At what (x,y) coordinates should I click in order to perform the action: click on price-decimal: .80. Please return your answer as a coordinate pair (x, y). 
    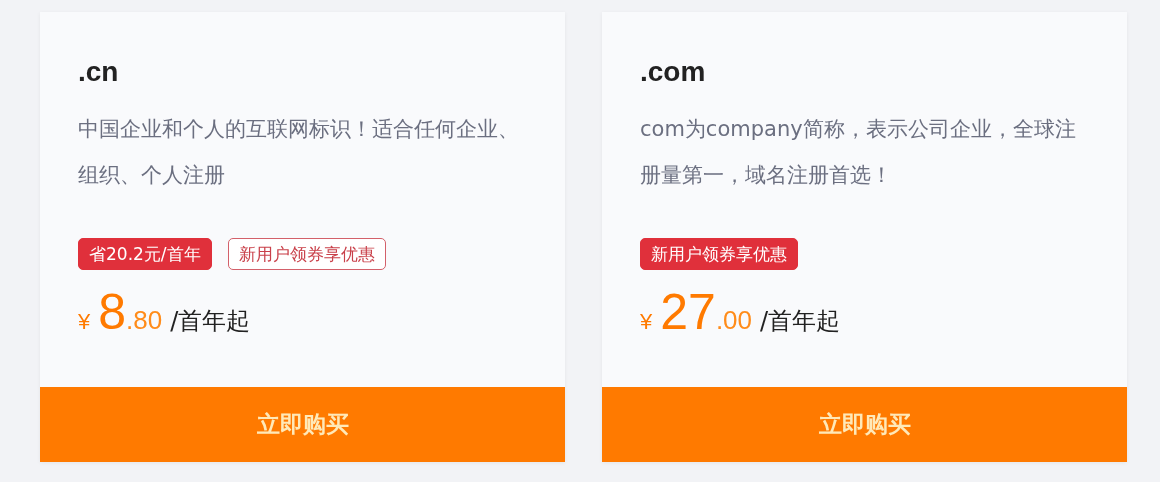
    Looking at the image, I should click on (144, 320).